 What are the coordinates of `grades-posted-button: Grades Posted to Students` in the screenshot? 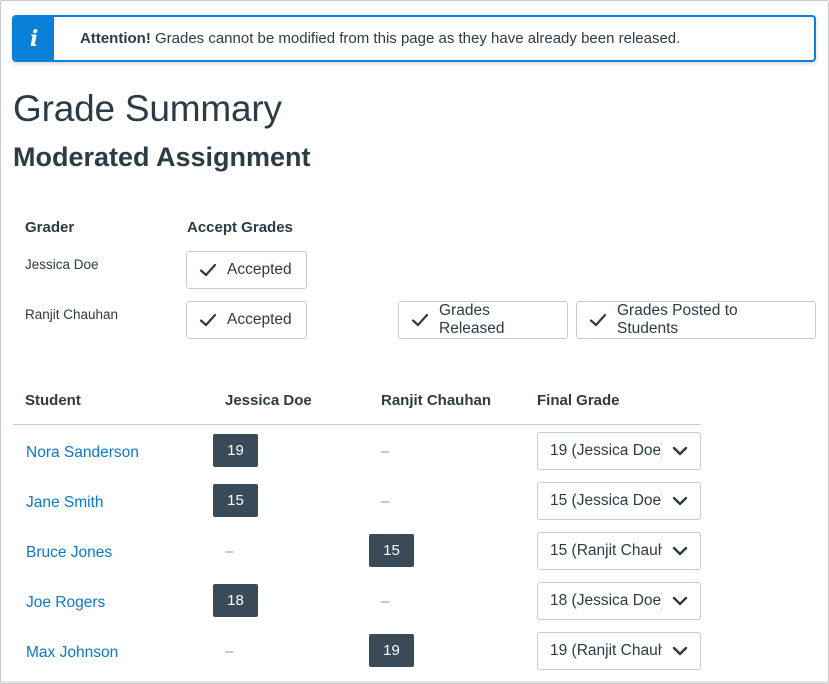 It's located at (696, 320).